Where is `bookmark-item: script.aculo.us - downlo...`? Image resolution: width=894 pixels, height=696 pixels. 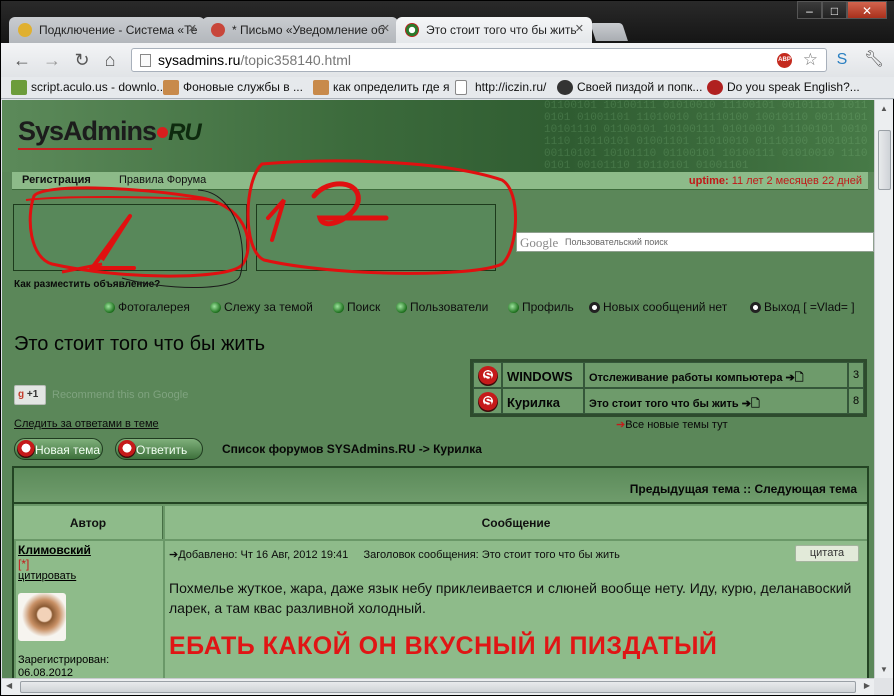 bookmark-item: script.aculo.us - downlo... is located at coordinates (88, 87).